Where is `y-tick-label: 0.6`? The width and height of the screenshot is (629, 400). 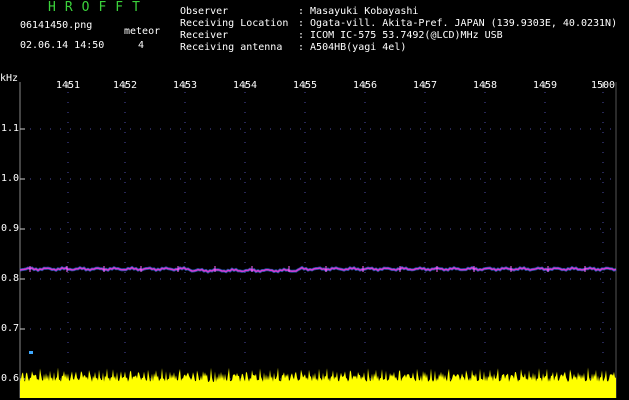
y-tick-label: 0.6 is located at coordinates (10, 378).